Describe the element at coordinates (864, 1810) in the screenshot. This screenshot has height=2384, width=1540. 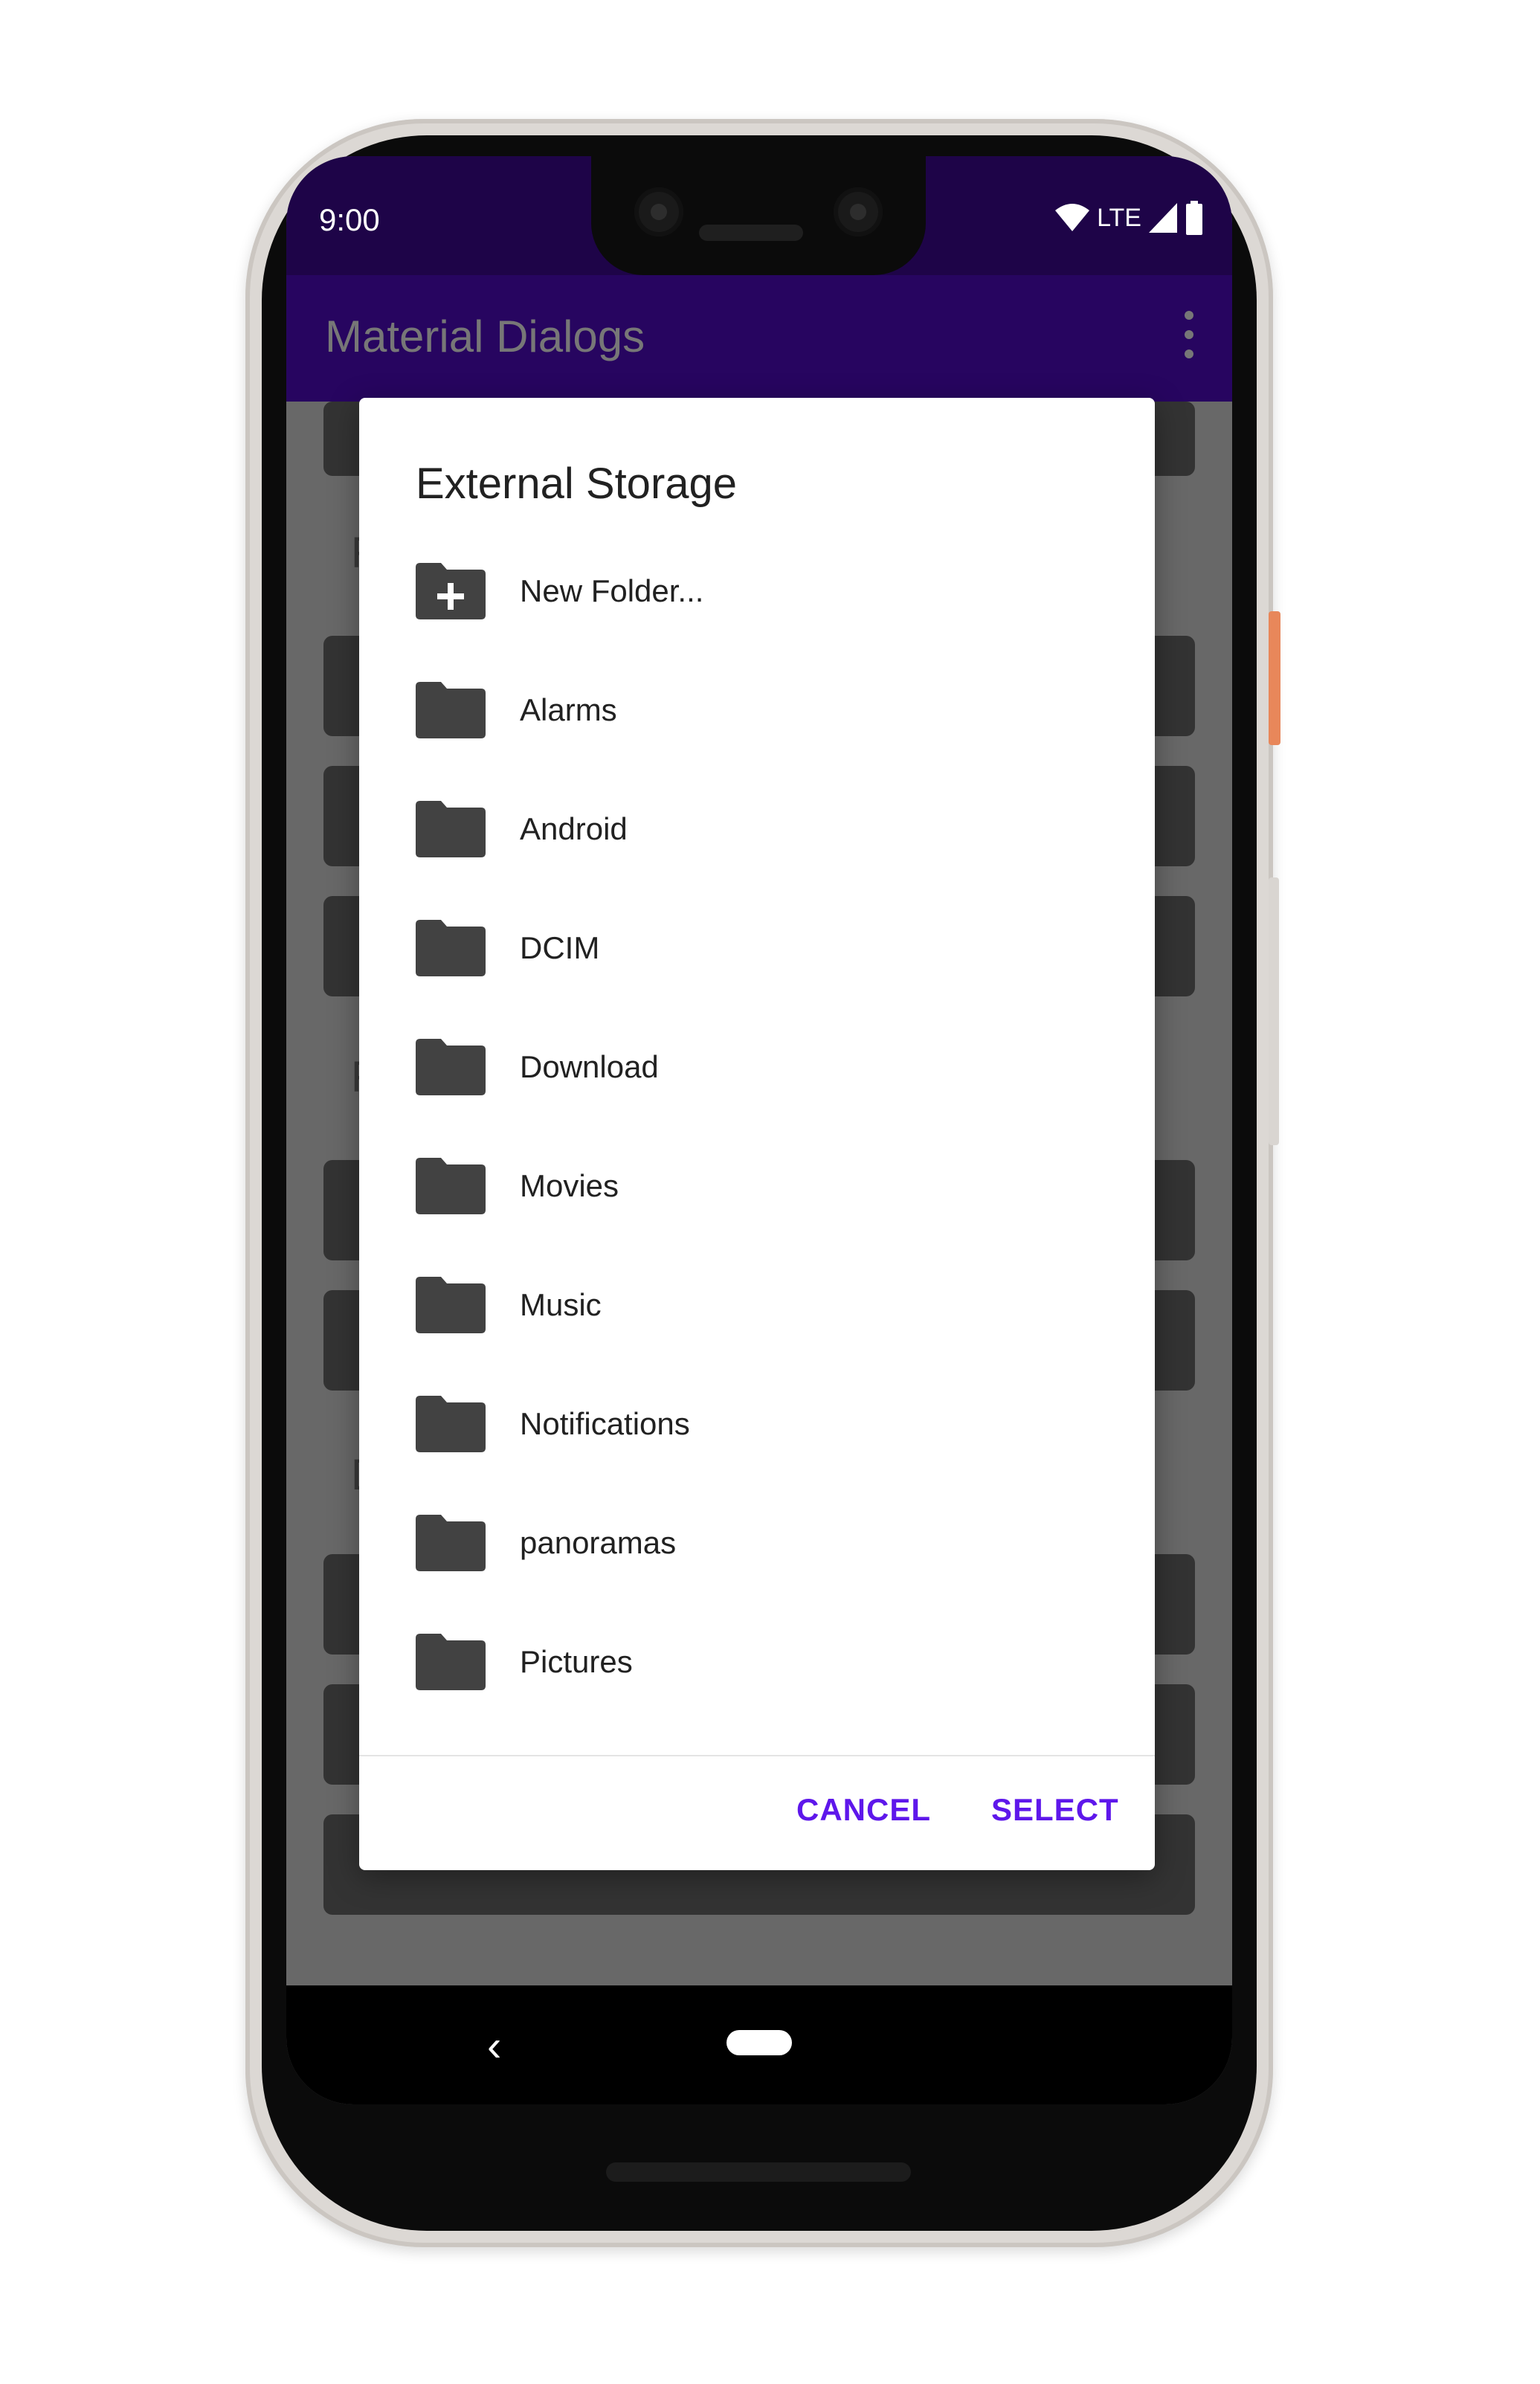
I see `cancel-button: CANCEL` at that location.